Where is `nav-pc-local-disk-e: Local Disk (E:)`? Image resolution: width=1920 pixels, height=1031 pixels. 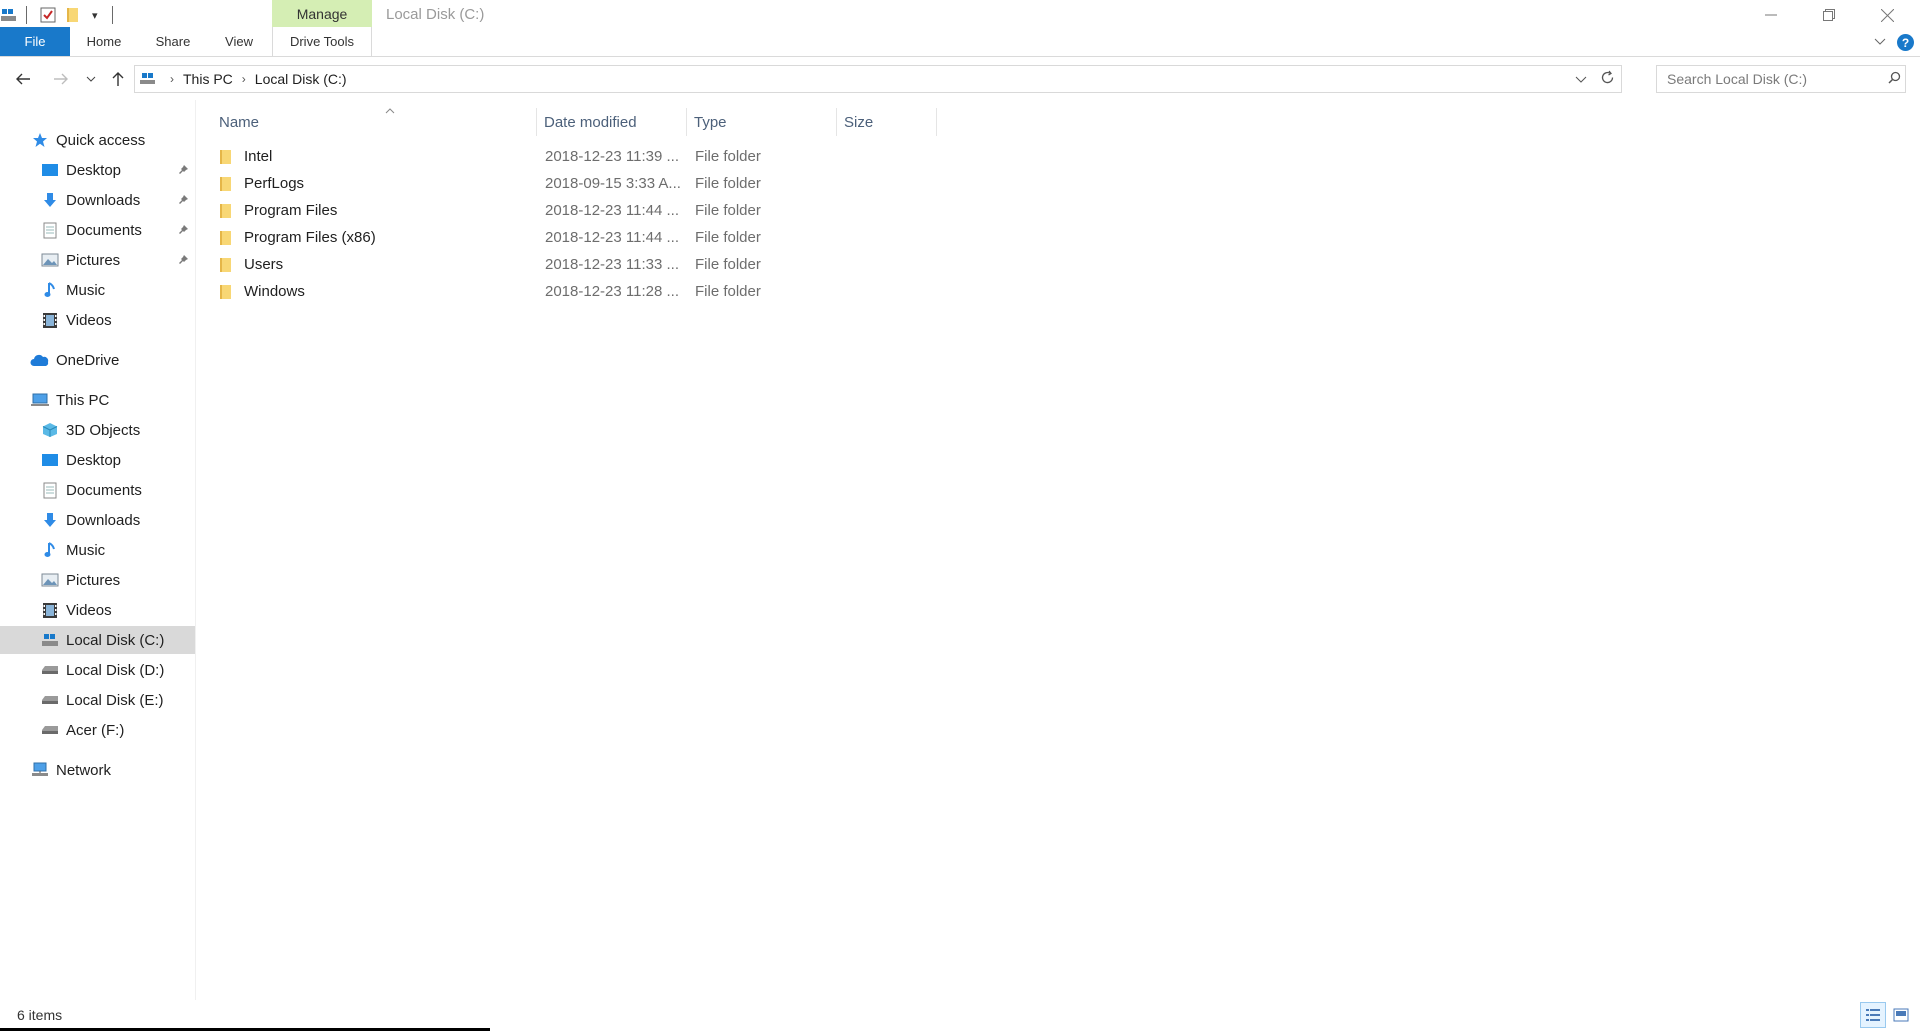 nav-pc-local-disk-e: Local Disk (E:) is located at coordinates (97, 700).